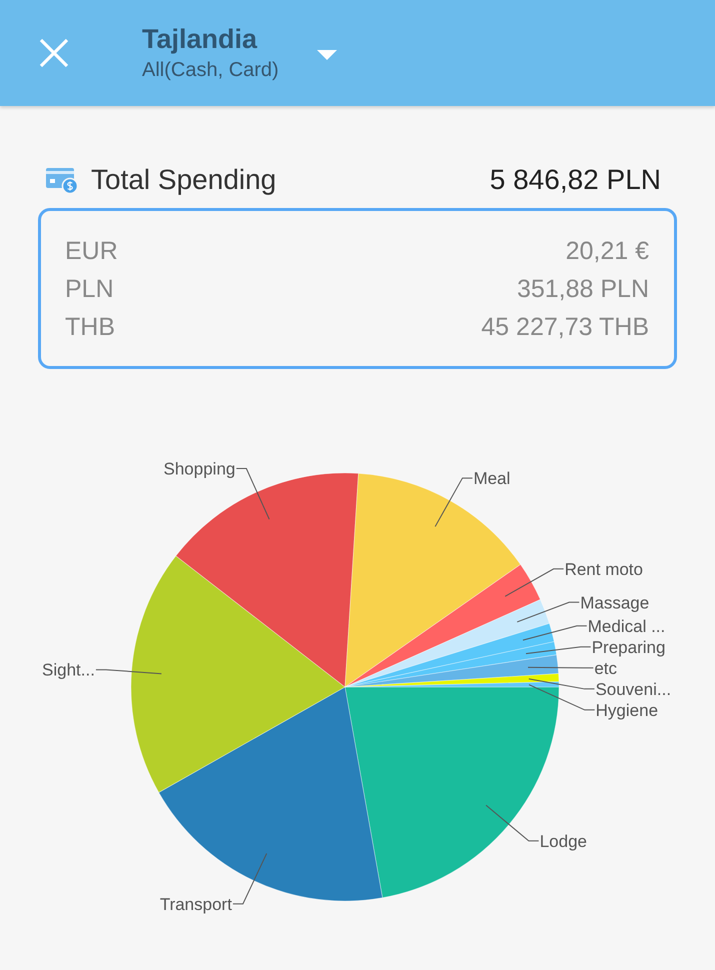 Image resolution: width=715 pixels, height=970 pixels. Describe the element at coordinates (89, 289) in the screenshot. I see `currency-code: PLN` at that location.